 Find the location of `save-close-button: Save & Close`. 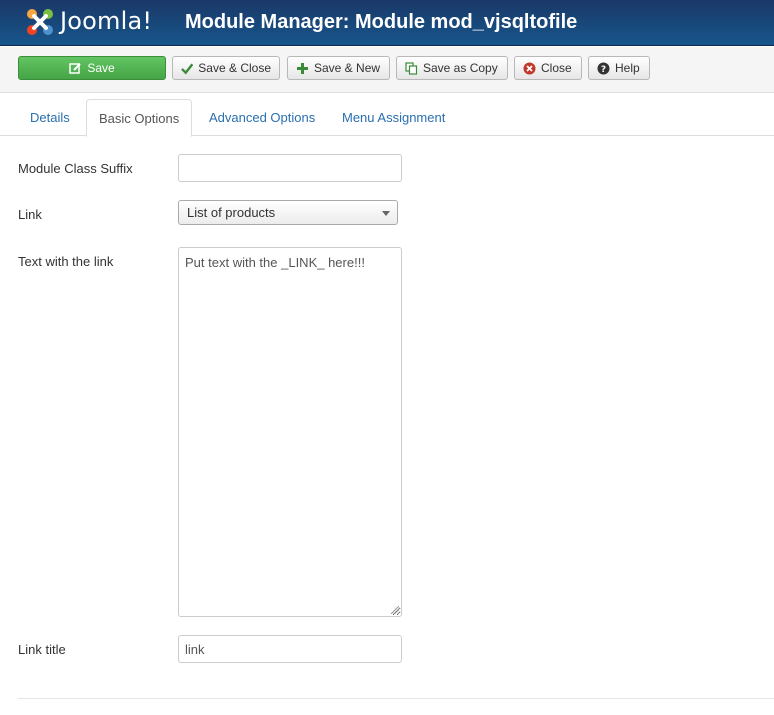

save-close-button: Save & Close is located at coordinates (226, 68).